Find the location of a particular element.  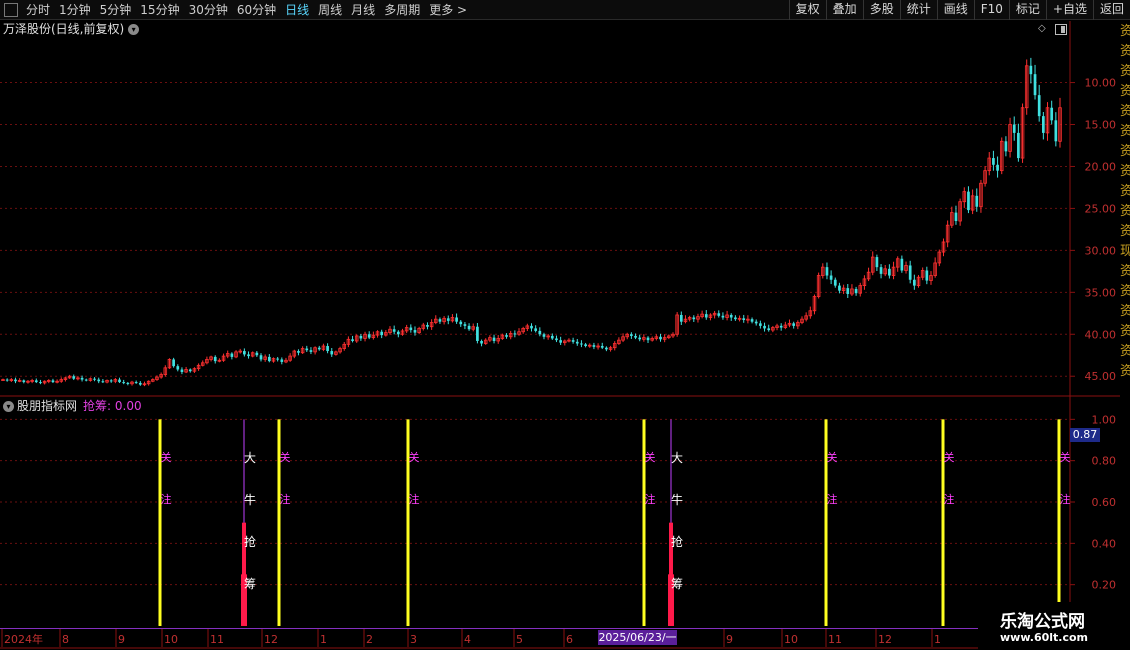

toolbar-button: 多股 is located at coordinates (881, 10).